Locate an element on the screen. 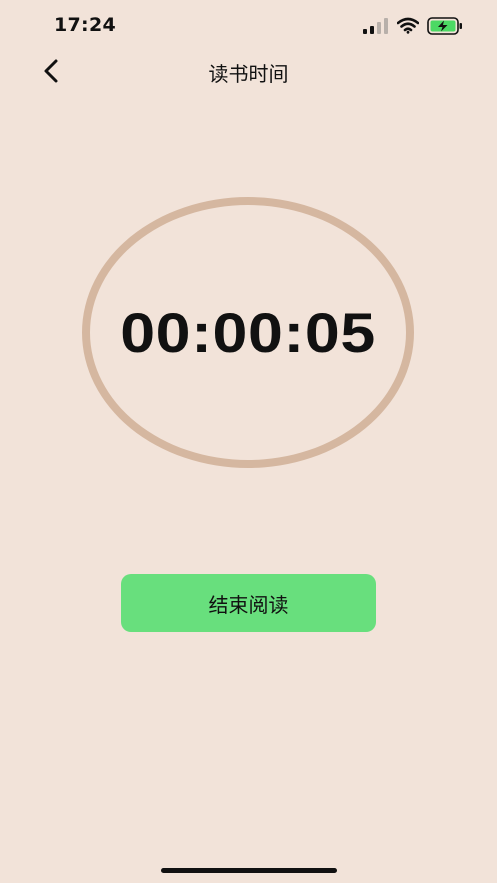 Image resolution: width=497 pixels, height=883 pixels. navigation-bar: 读书时间 is located at coordinates (248, 71).